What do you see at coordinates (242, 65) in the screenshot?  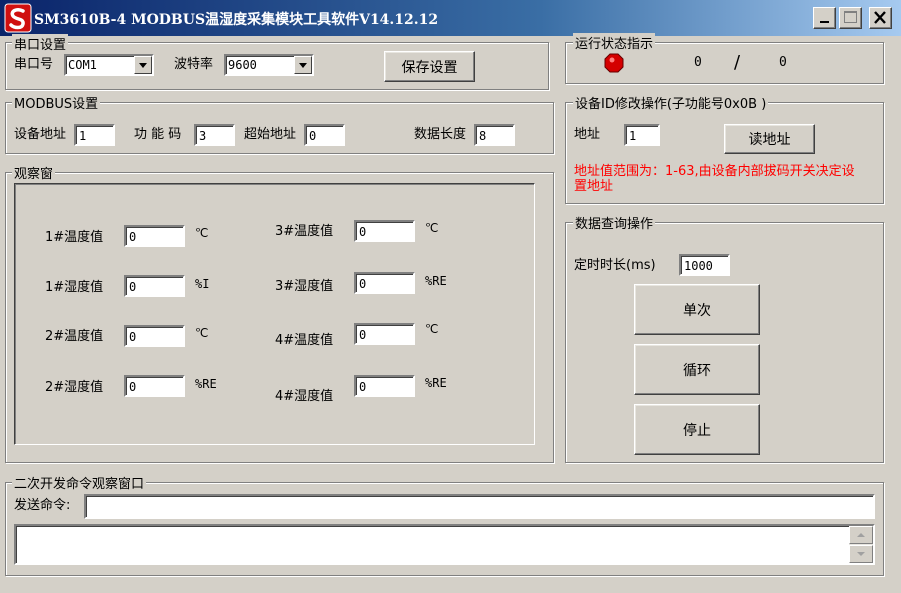 I see `baud-value: 9600` at bounding box center [242, 65].